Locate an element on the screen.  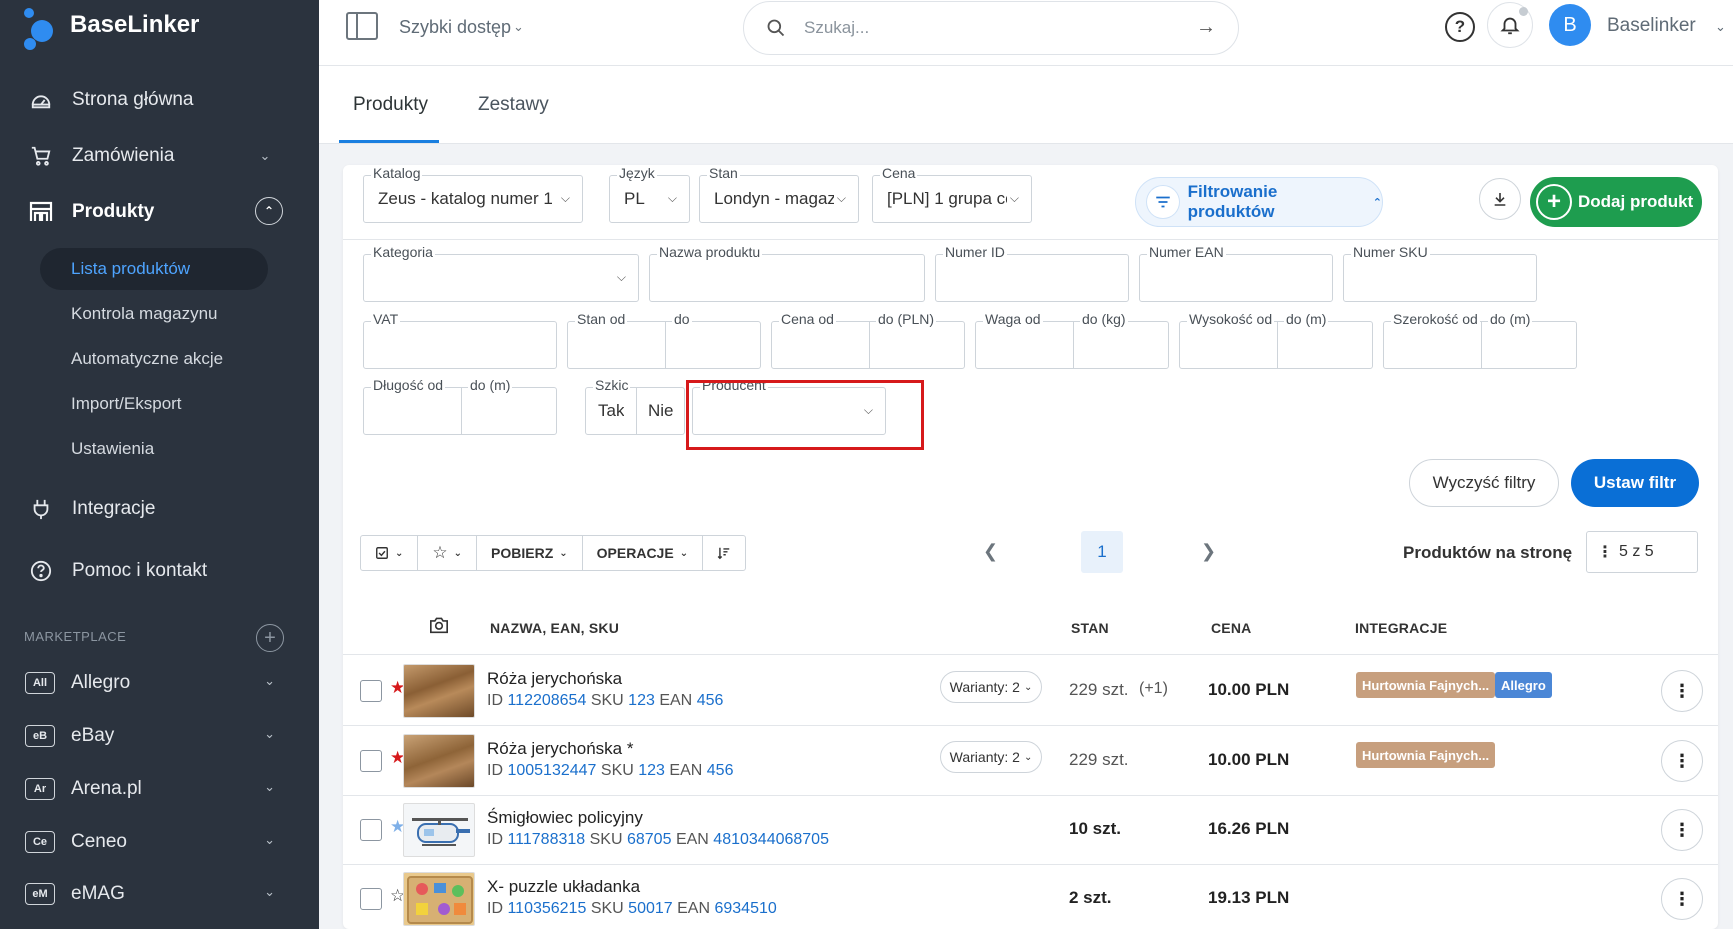
sidebar-subitem-stock-control: Kontrola magazynu is located at coordinates (154, 314).